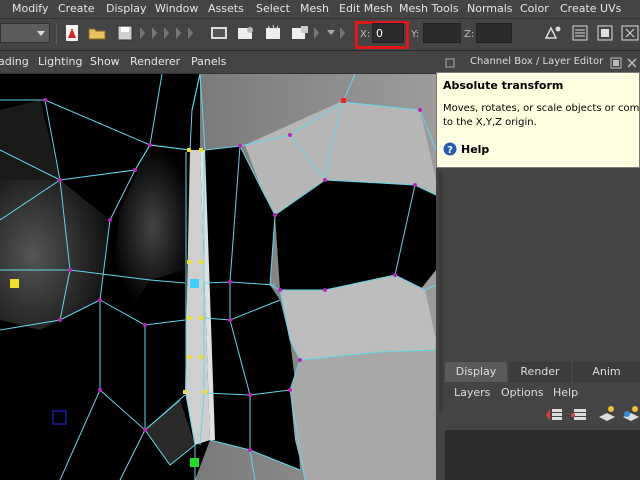 The image size is (640, 480). I want to click on tooltip-line-2: to the X,Y,Z origin., so click(490, 122).